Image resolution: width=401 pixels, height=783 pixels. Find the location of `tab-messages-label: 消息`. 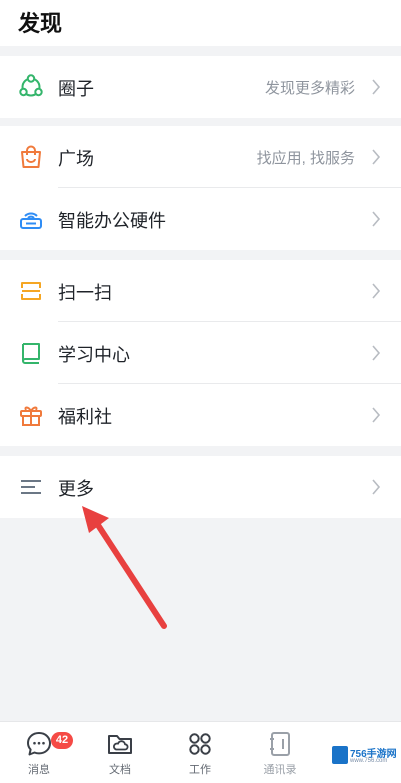

tab-messages-label: 消息 is located at coordinates (39, 770).